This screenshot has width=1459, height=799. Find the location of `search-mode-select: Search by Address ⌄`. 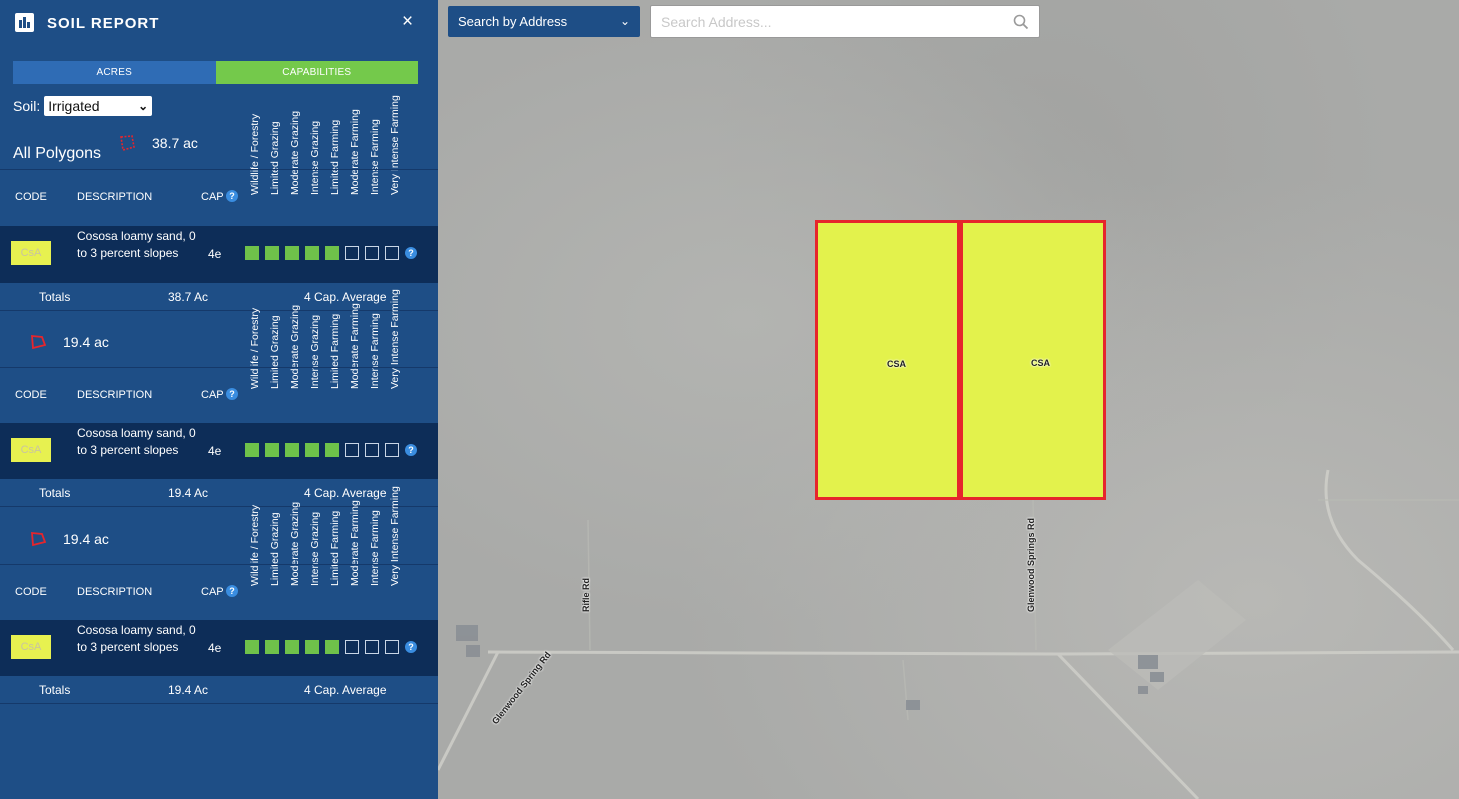

search-mode-select: Search by Address ⌄ is located at coordinates (544, 21).